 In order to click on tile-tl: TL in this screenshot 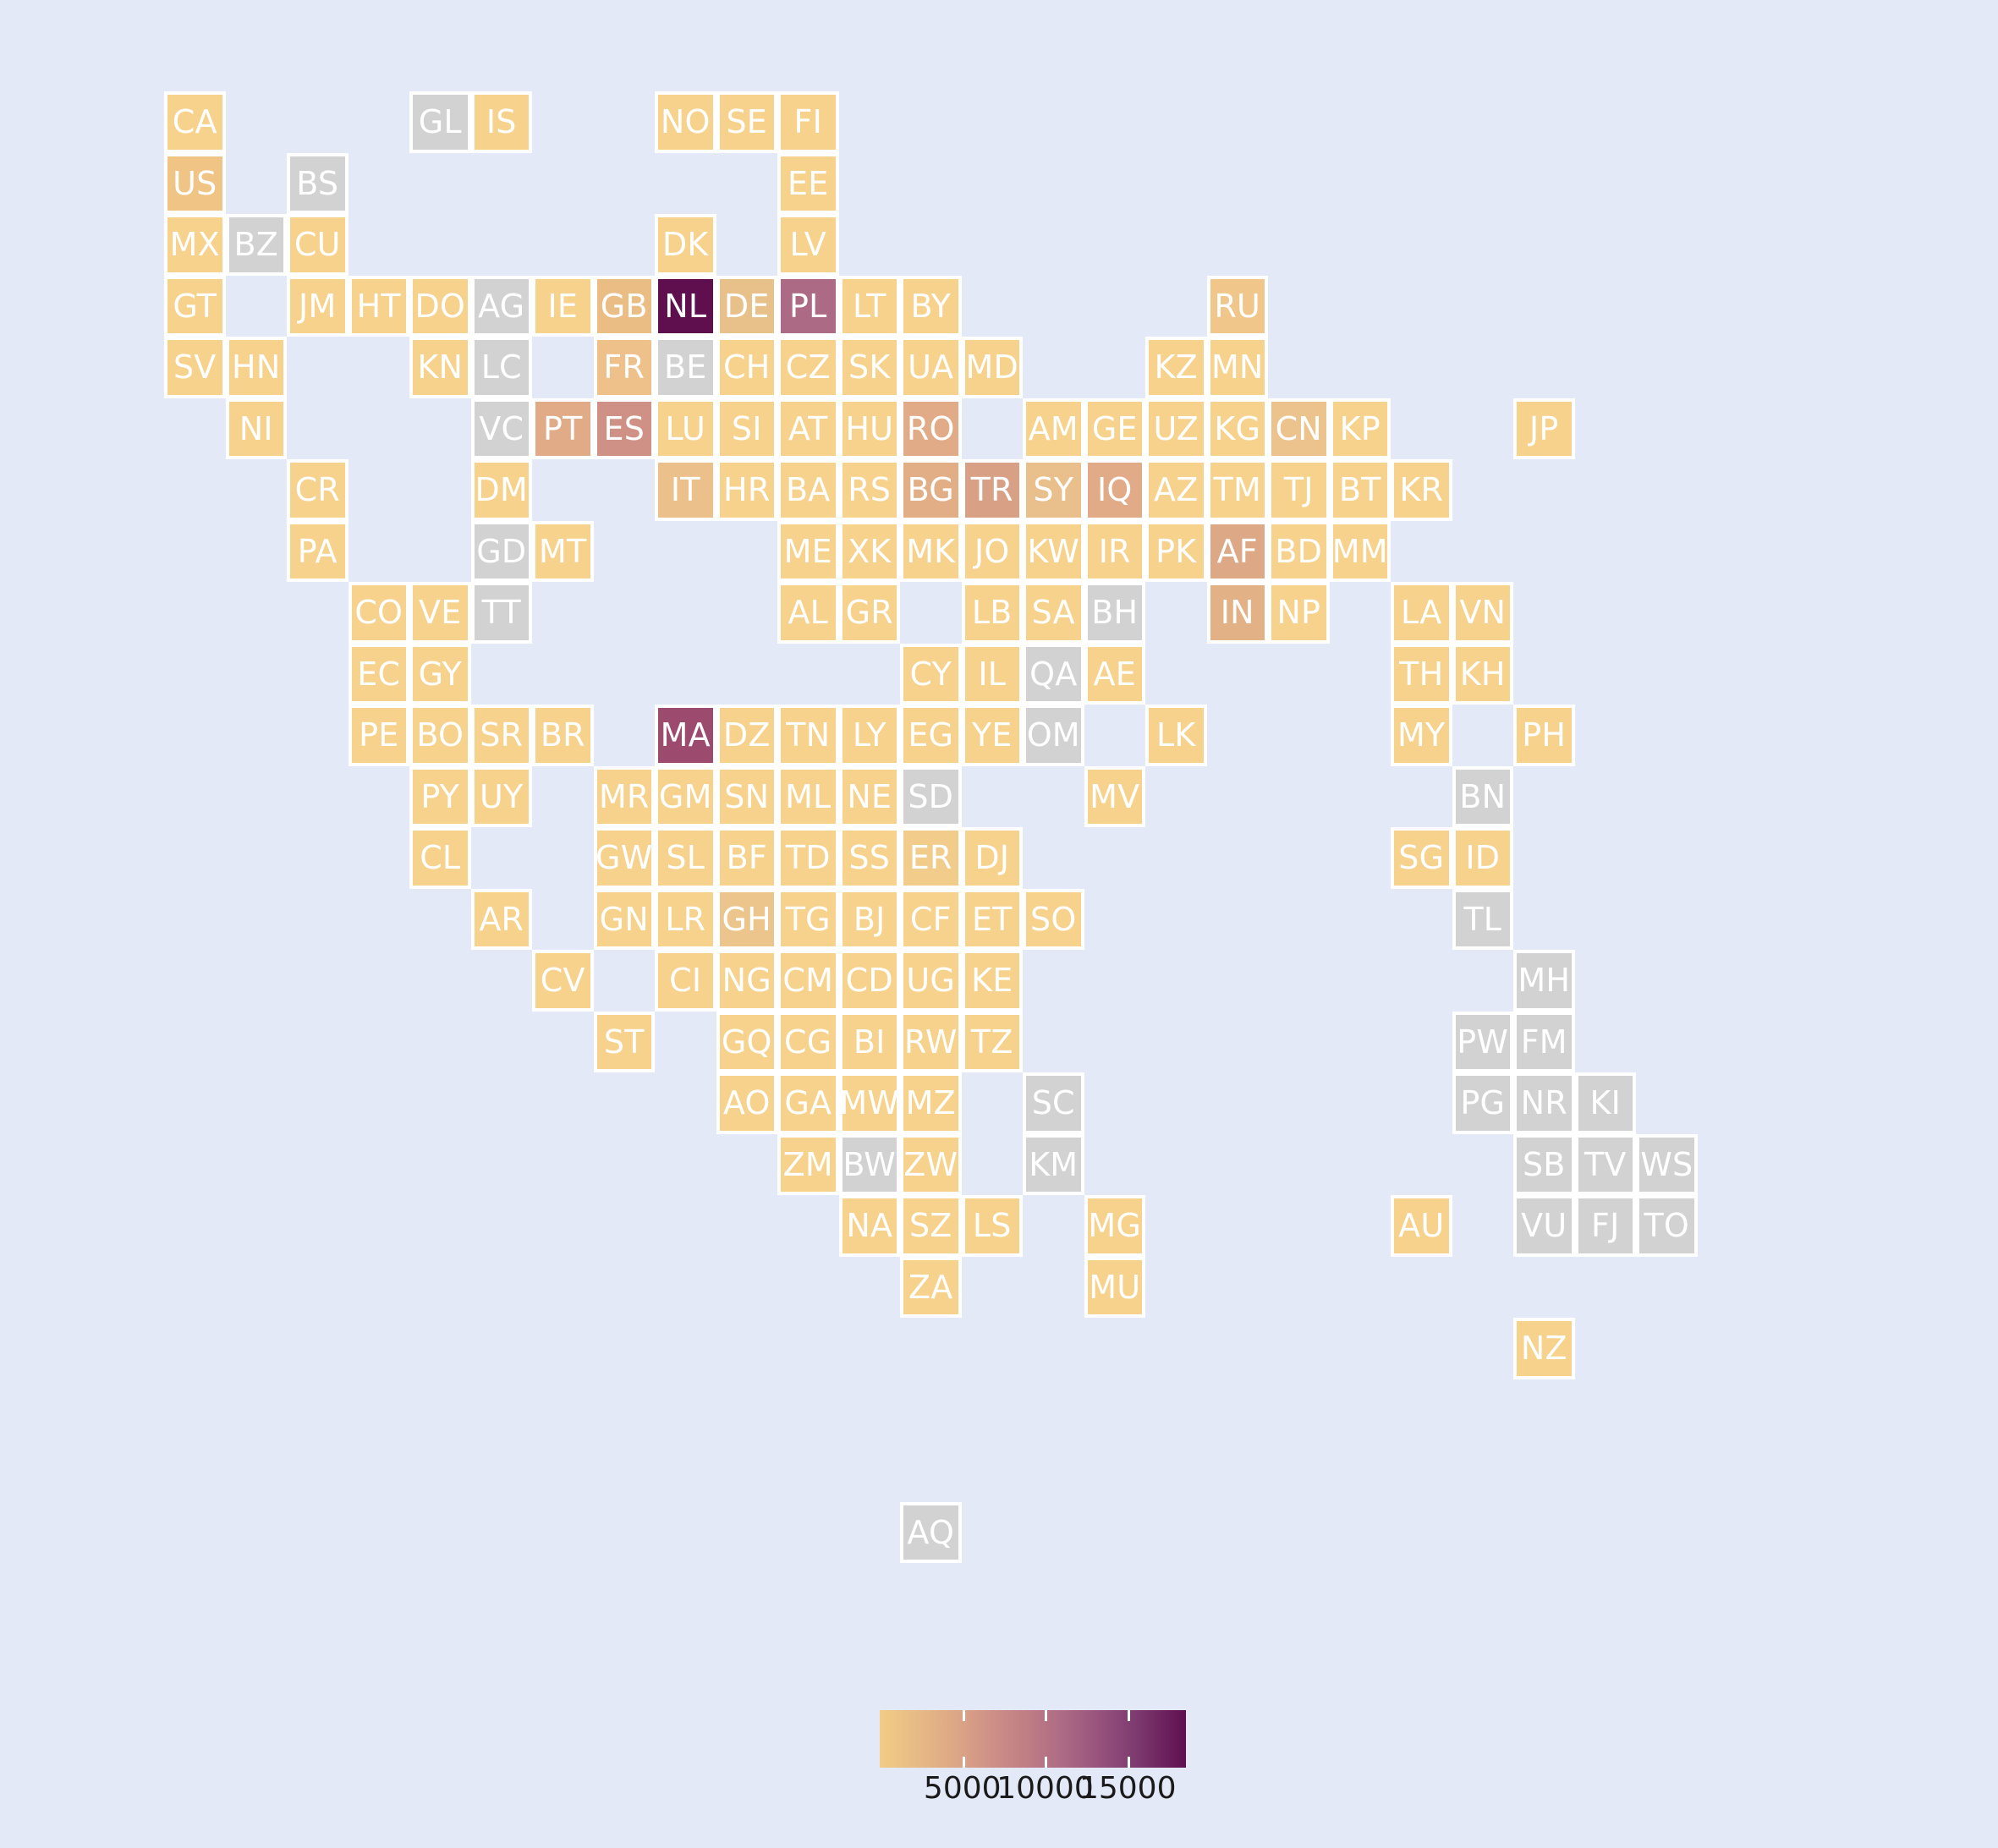, I will do `click(1482, 919)`.